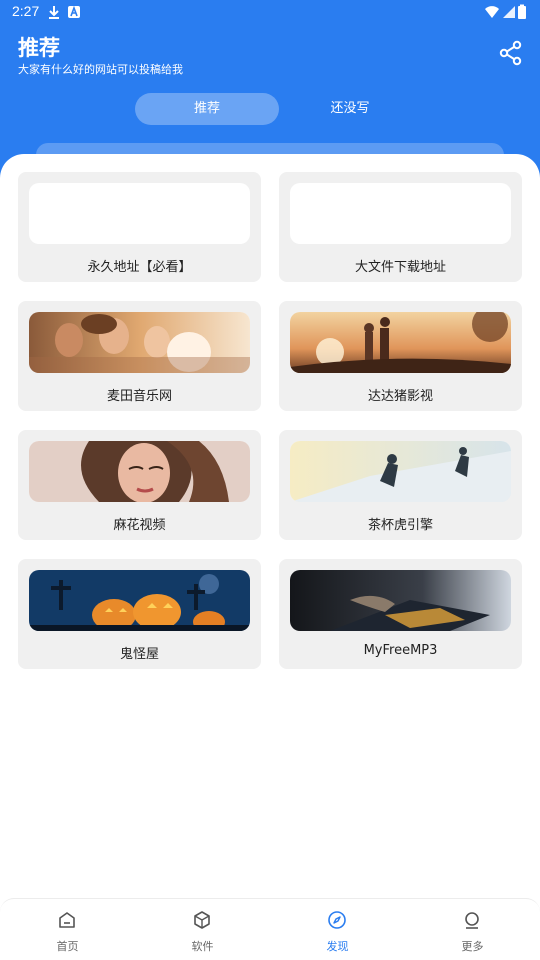 The width and height of the screenshot is (540, 960). I want to click on friends-photo, so click(139, 342).